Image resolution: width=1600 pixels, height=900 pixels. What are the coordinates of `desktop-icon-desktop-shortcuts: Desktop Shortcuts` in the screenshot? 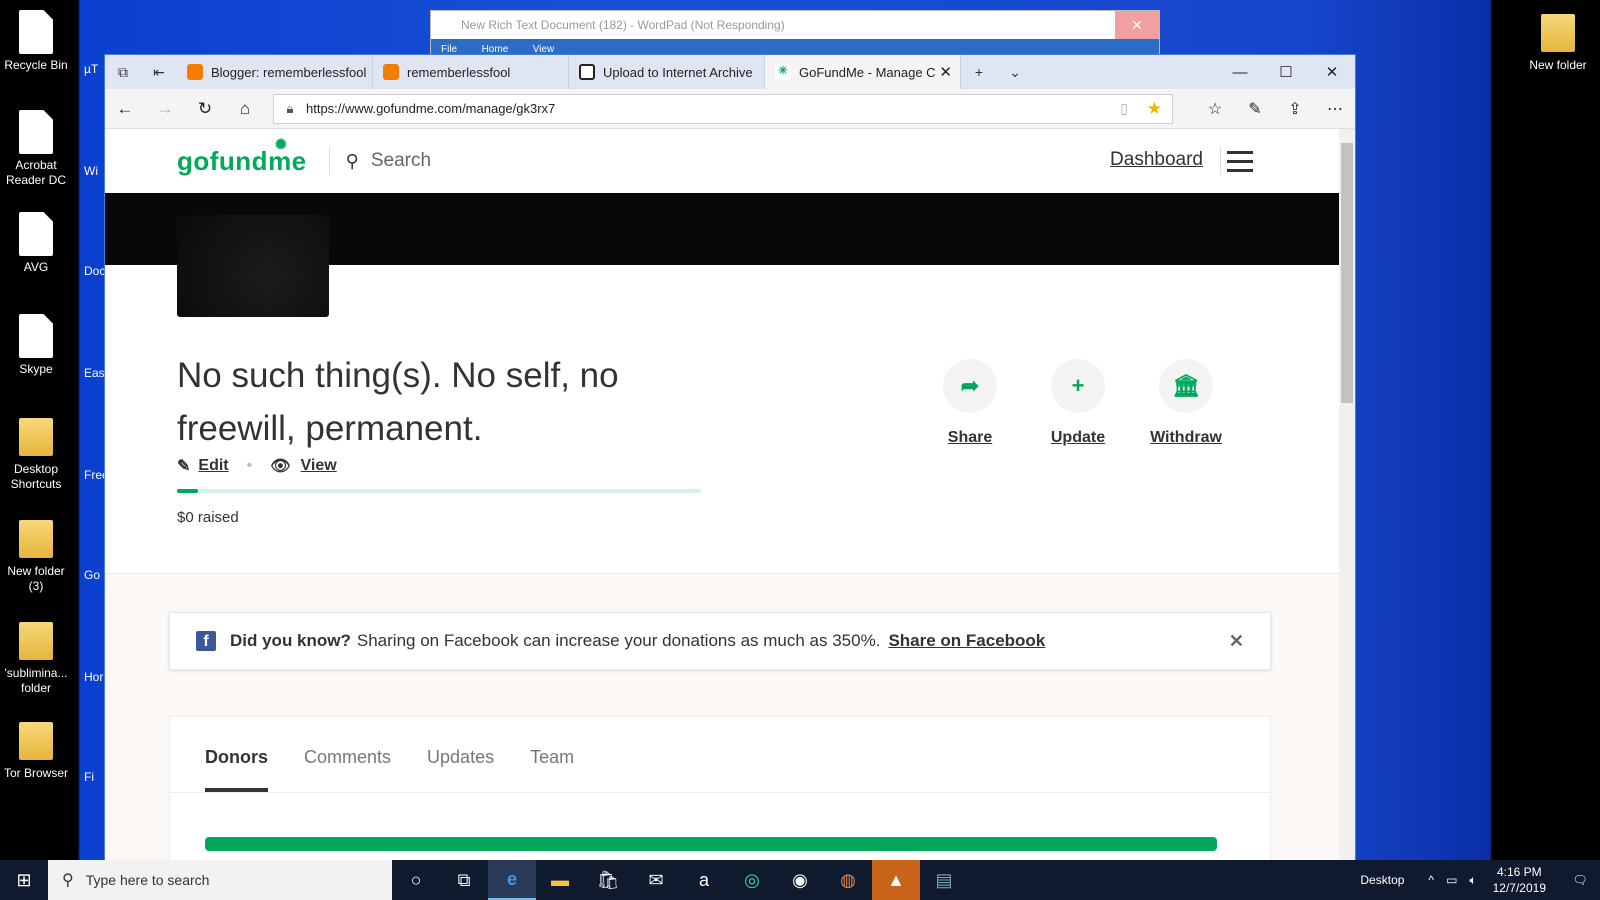 It's located at (36, 453).